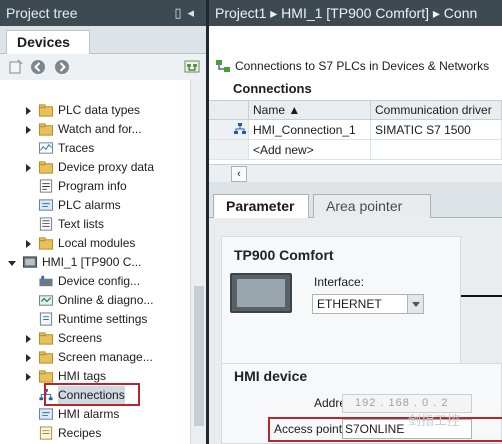 The height and width of the screenshot is (444, 502). What do you see at coordinates (372, 206) in the screenshot?
I see `tab-area-pointer: Area pointer` at bounding box center [372, 206].